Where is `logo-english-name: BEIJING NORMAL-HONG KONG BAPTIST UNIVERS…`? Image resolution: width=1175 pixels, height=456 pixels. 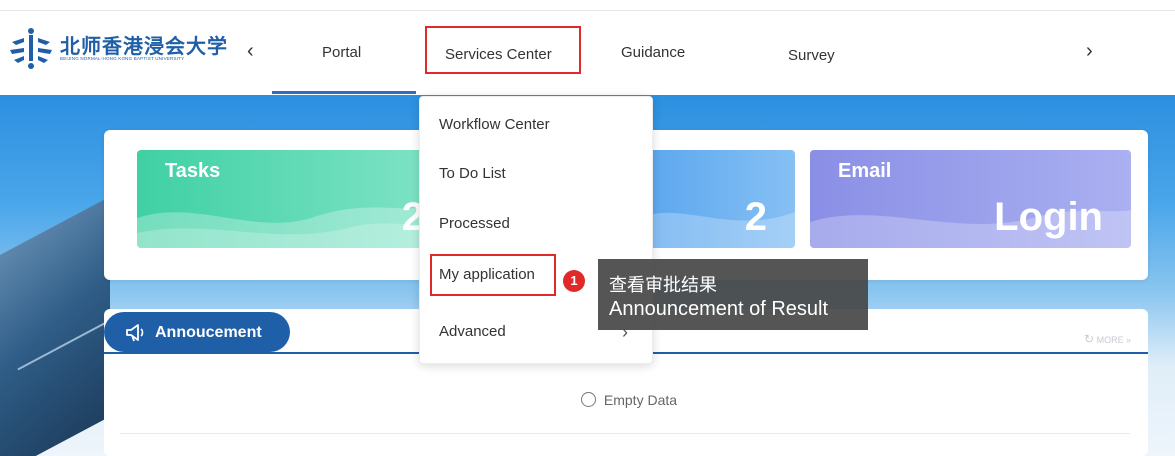
logo-english-name: BEIJING NORMAL-HONG KONG BAPTIST UNIVERS… is located at coordinates (122, 58).